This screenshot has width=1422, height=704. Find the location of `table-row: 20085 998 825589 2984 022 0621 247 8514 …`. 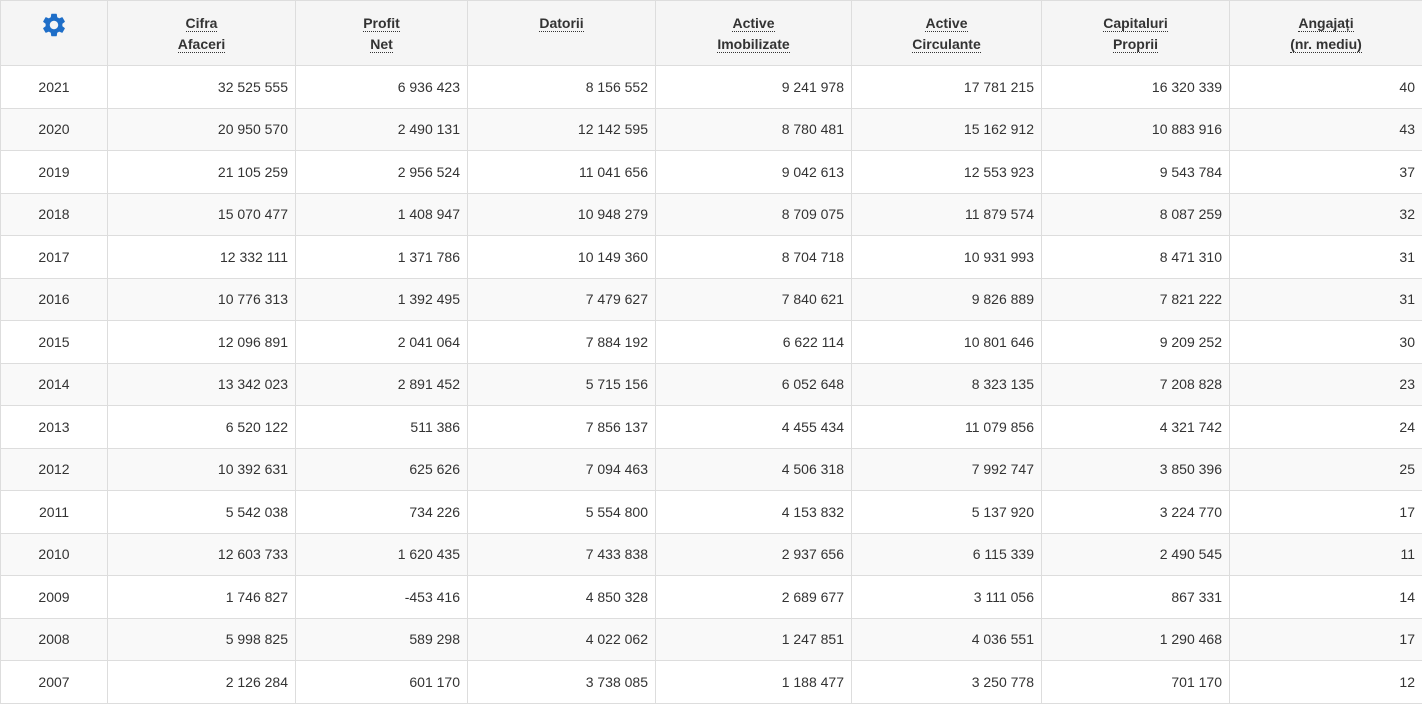

table-row: 20085 998 825589 2984 022 0621 247 8514 … is located at coordinates (711, 639).